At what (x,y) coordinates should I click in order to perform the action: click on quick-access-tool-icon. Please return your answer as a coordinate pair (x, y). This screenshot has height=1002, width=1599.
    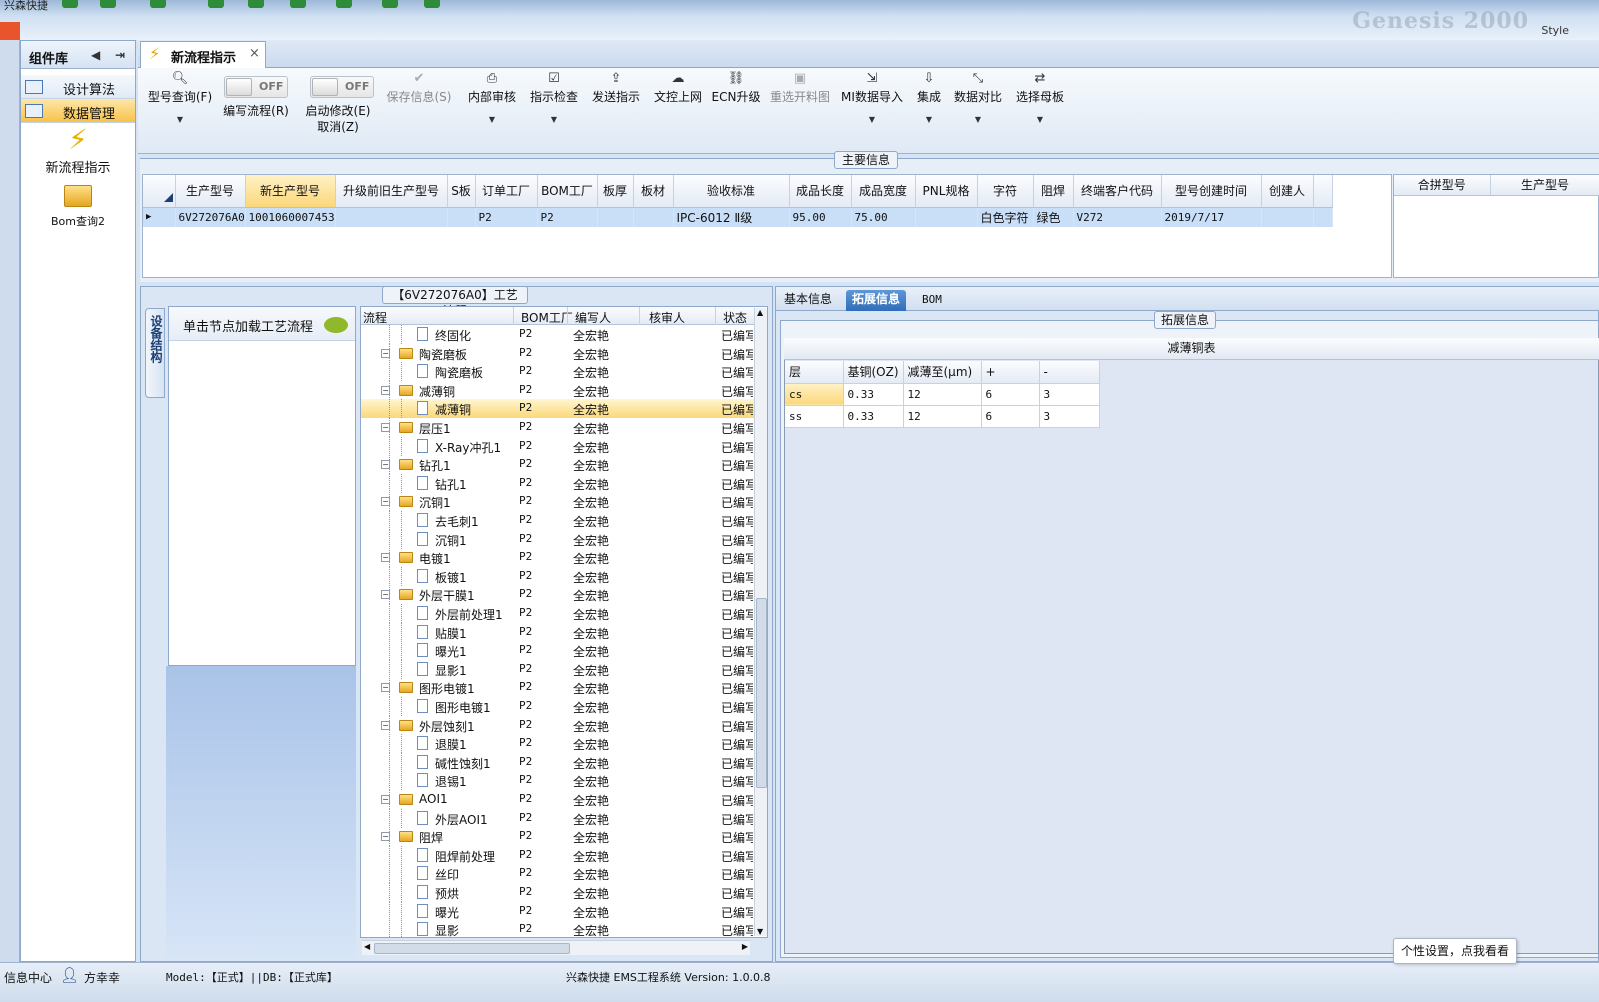
    Looking at the image, I should click on (216, 4).